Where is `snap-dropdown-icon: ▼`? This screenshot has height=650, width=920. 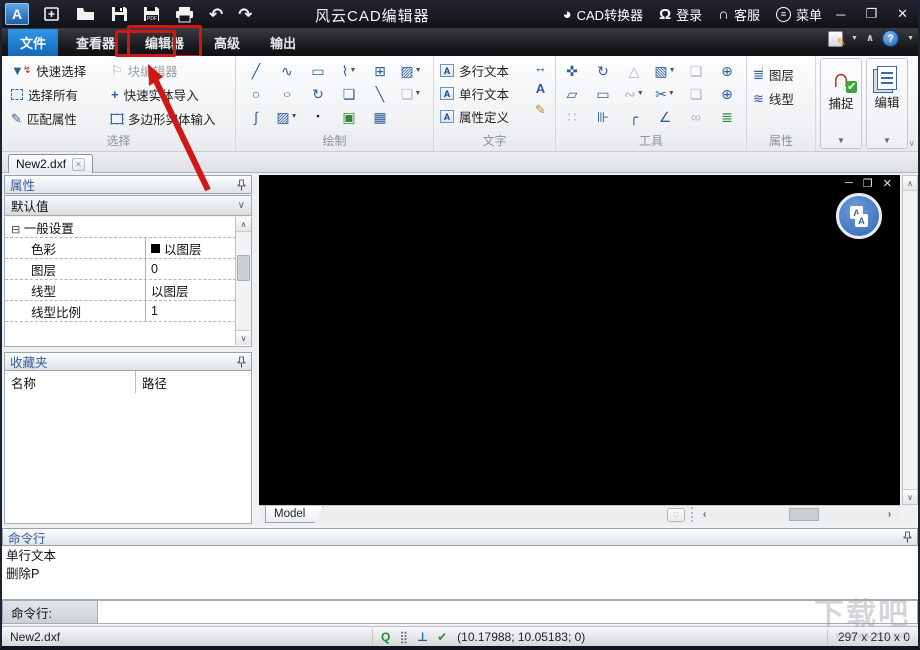
snap-dropdown-icon: ▼ is located at coordinates (841, 140).